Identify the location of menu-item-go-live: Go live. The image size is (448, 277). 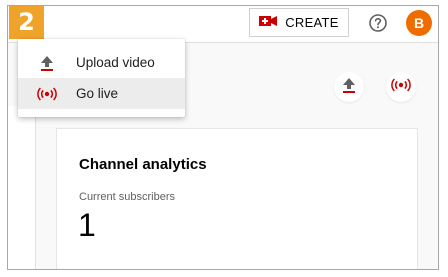
(101, 93).